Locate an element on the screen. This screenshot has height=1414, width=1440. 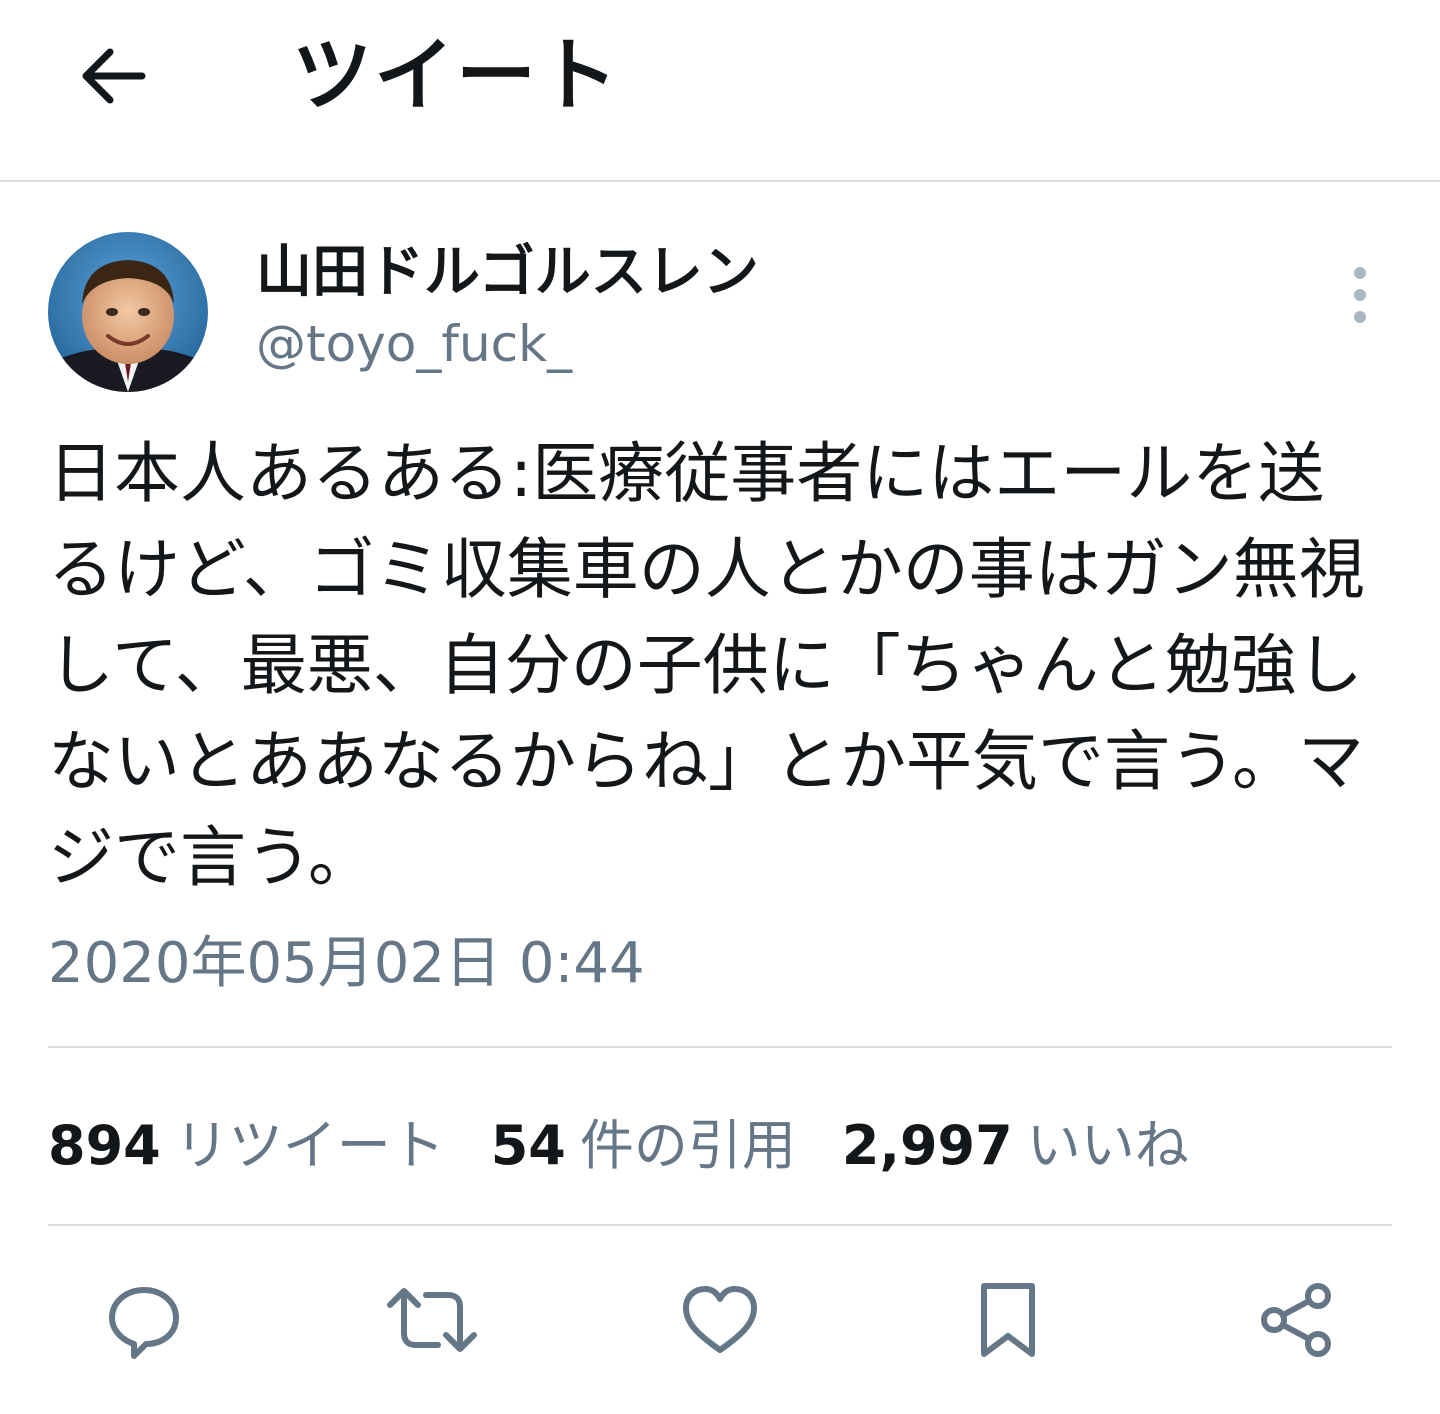
user-handle: @toyo_fuck_ is located at coordinates (414, 344).